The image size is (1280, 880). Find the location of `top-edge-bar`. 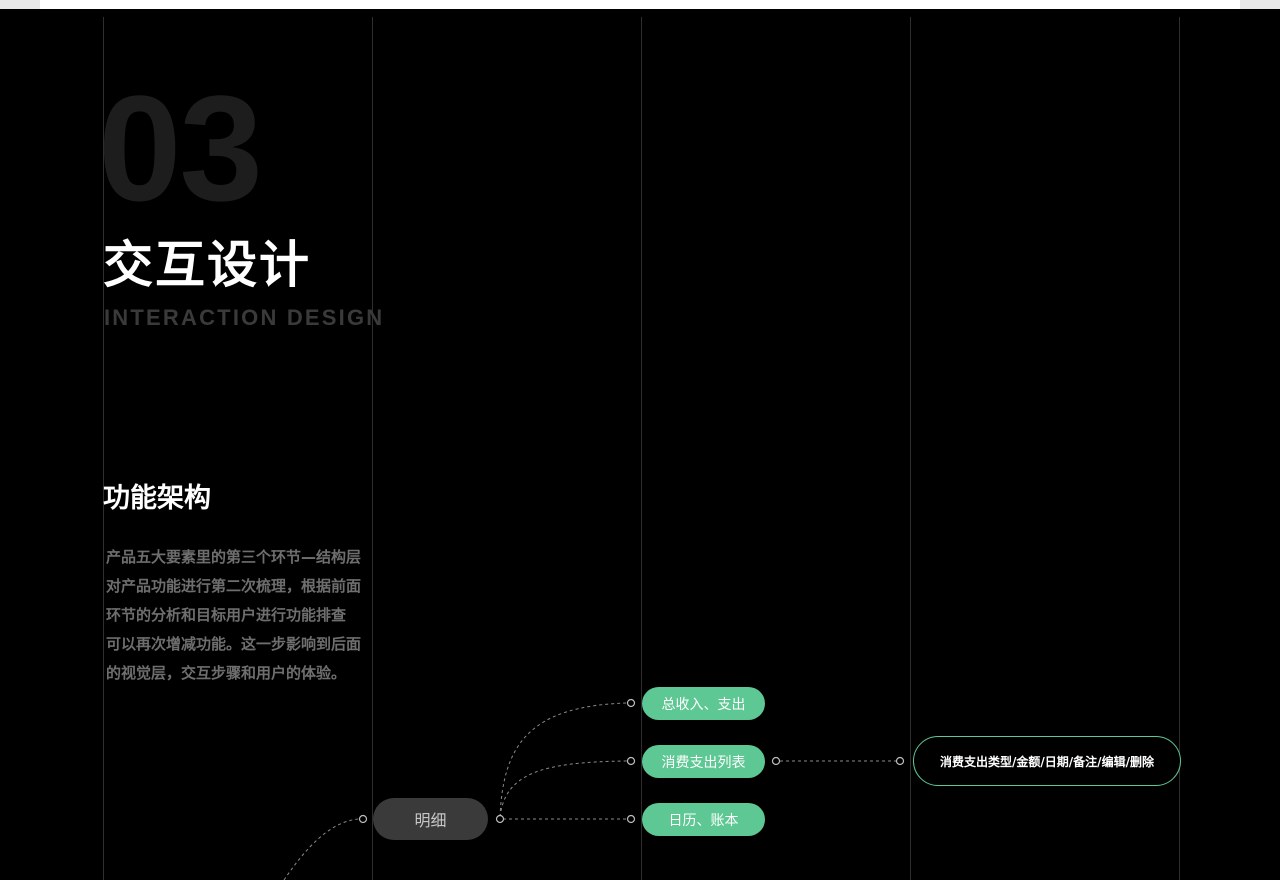

top-edge-bar is located at coordinates (640, 4).